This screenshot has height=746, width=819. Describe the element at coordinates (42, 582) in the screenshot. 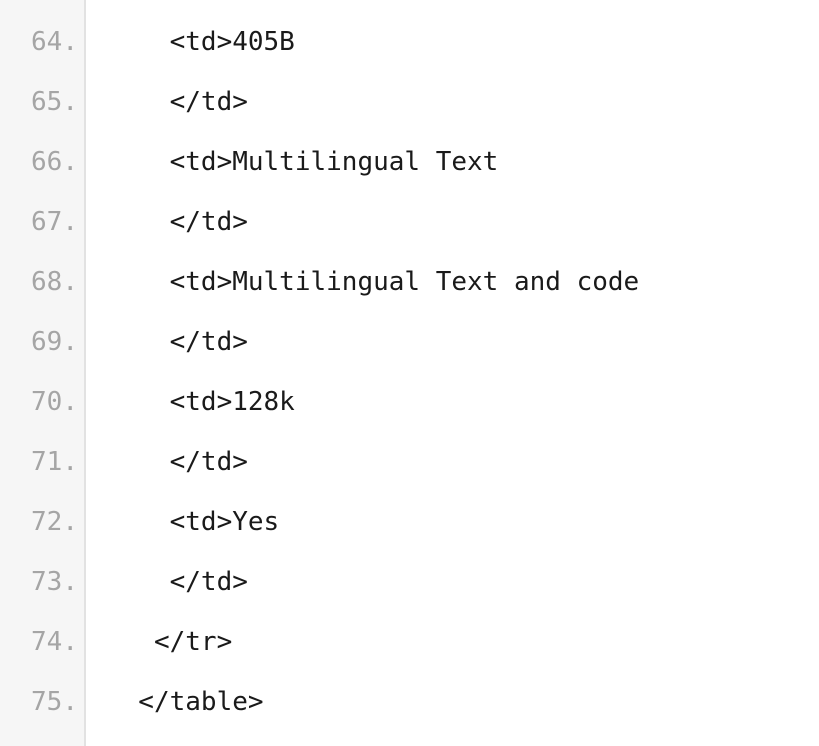

I see `line-number: 73.` at that location.